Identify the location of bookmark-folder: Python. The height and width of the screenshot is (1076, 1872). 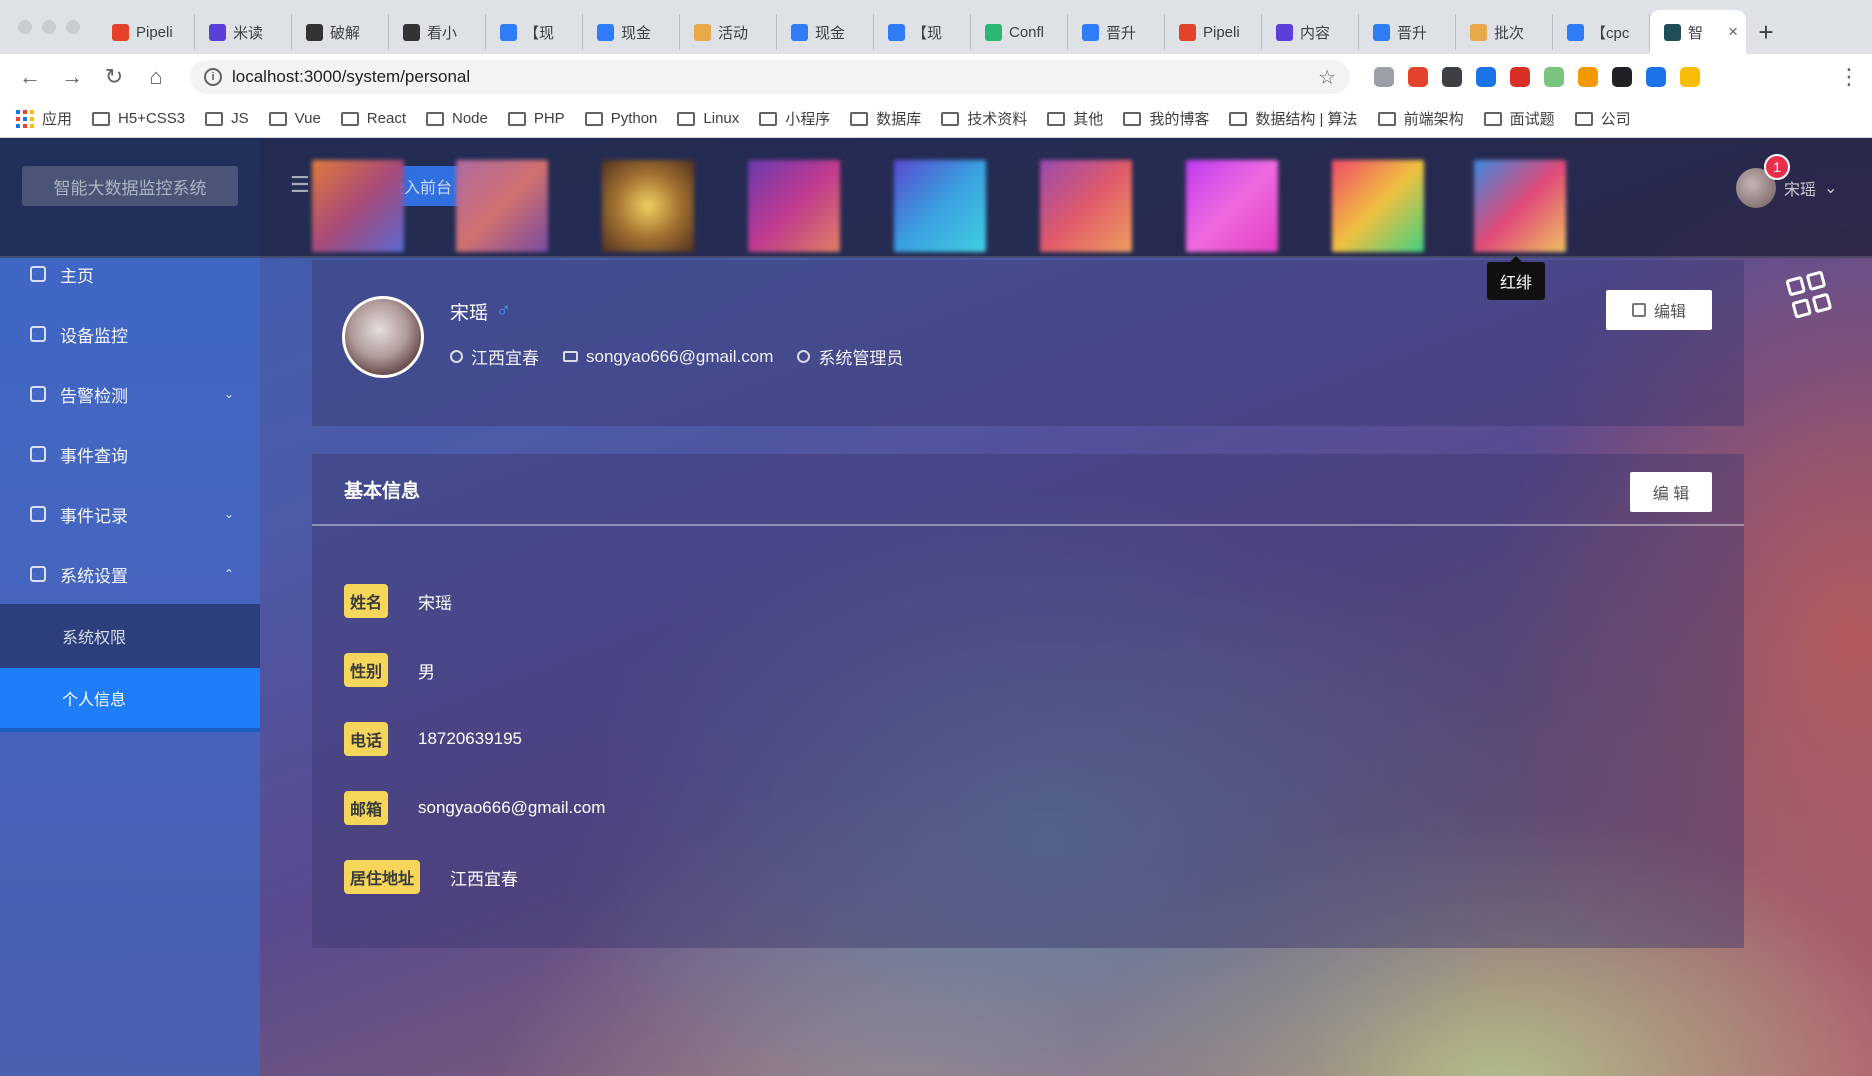
(620, 118).